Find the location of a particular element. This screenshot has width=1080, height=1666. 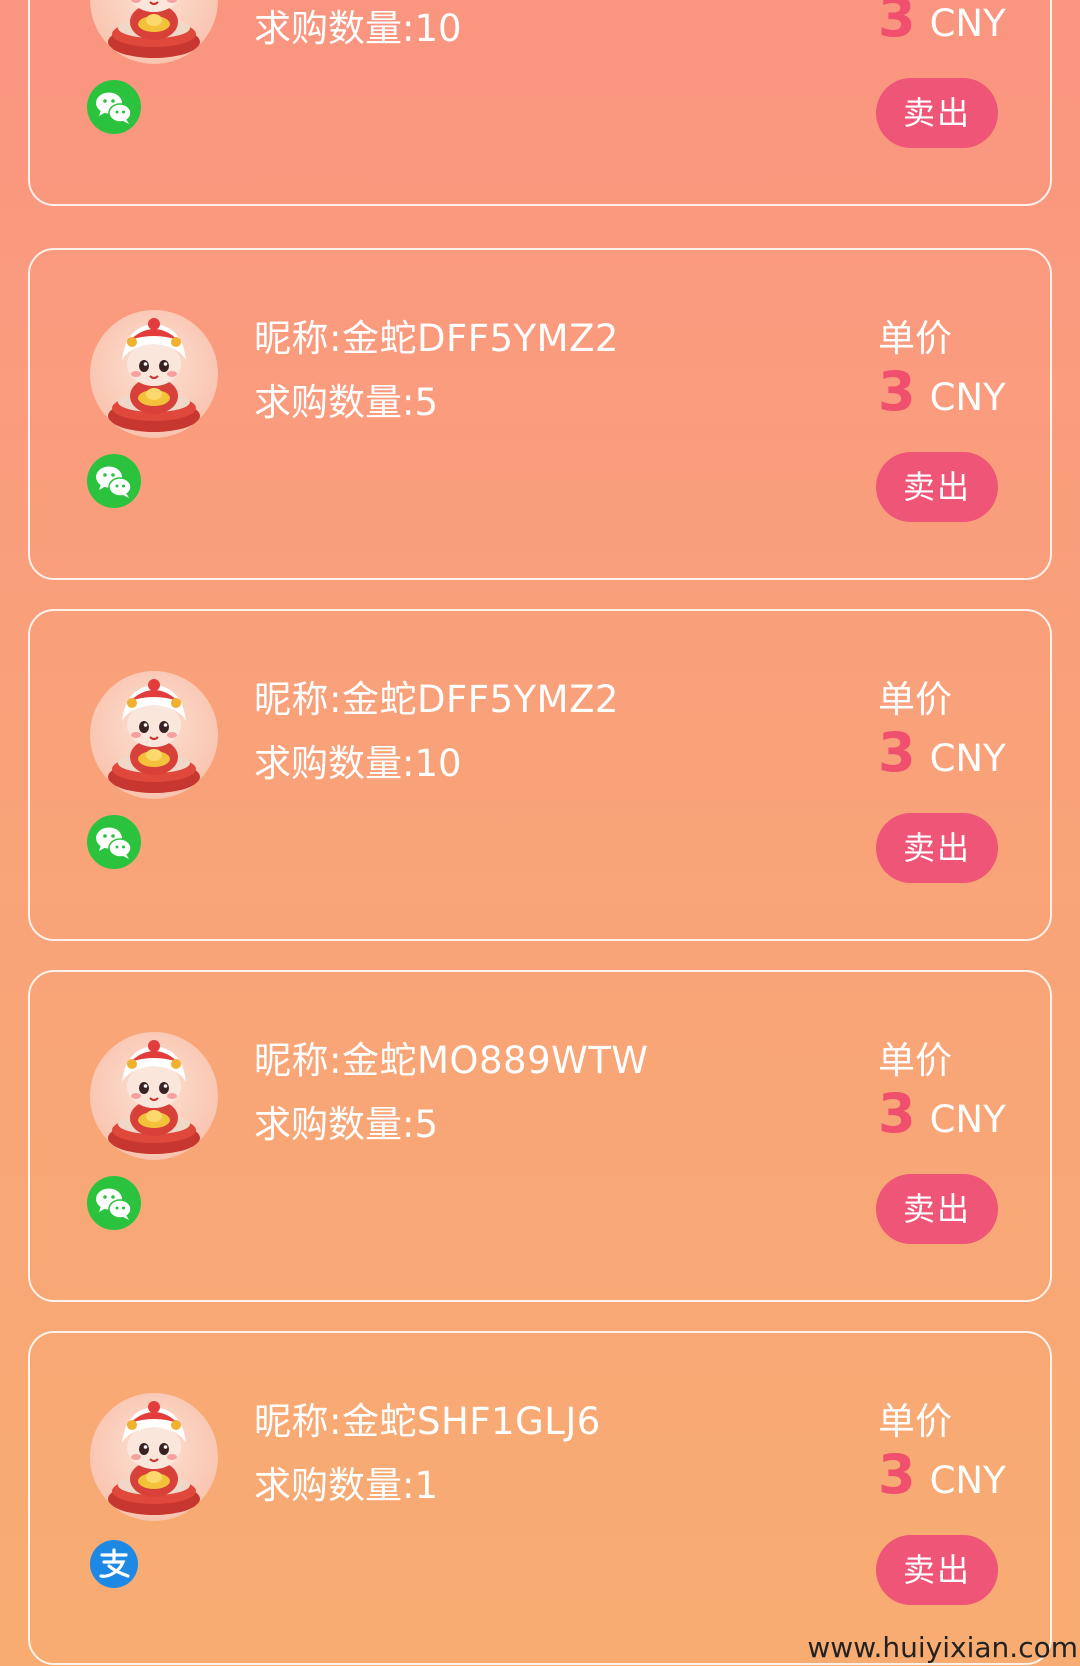

buy-order-card: 求购数量:10 3 CNY 卖出 is located at coordinates (540, 103).